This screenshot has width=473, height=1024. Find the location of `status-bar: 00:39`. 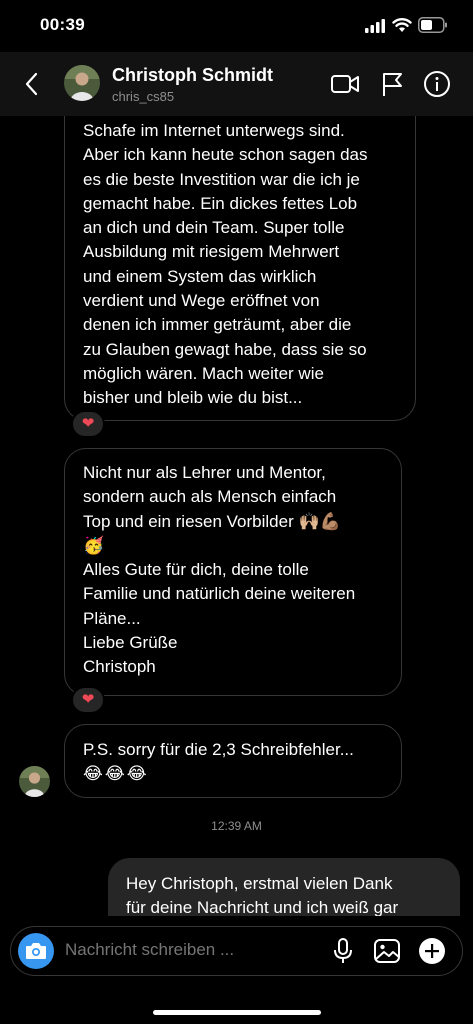

status-bar: 00:39 is located at coordinates (236, 26).